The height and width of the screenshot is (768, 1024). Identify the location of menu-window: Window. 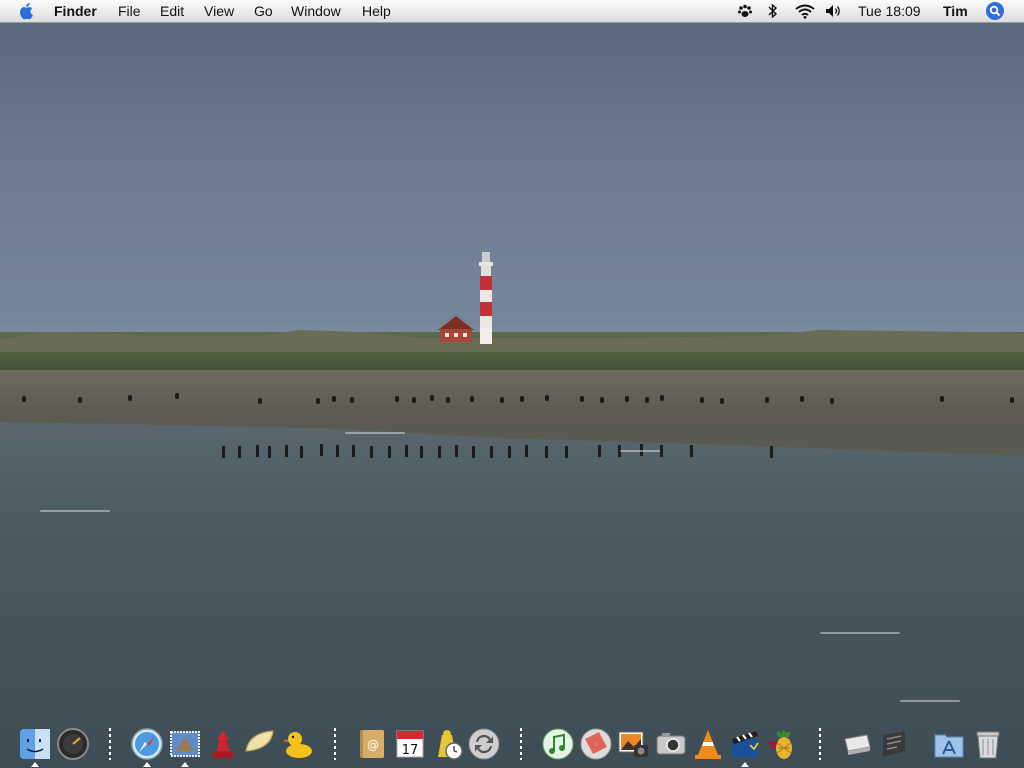
(316, 11).